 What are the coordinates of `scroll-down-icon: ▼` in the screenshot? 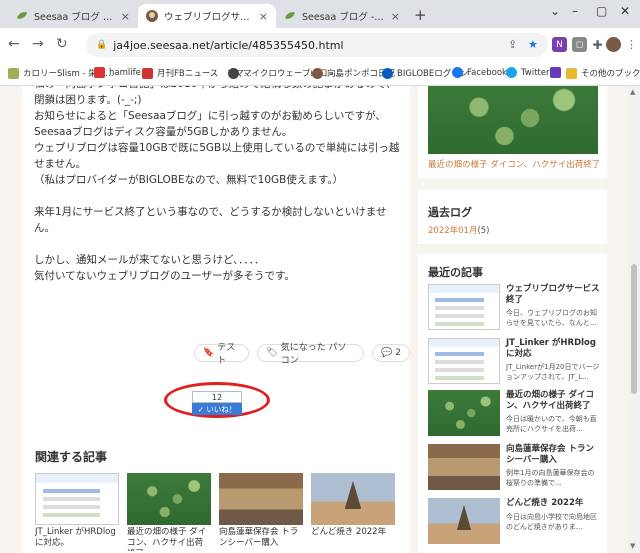 It's located at (632, 546).